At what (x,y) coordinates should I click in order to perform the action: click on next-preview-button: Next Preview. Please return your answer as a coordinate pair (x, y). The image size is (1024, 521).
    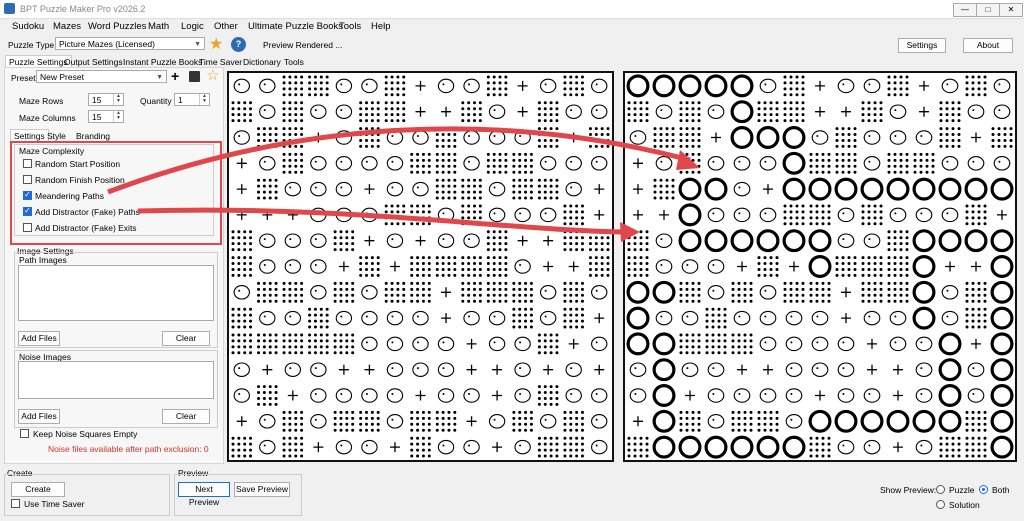
    Looking at the image, I should click on (204, 494).